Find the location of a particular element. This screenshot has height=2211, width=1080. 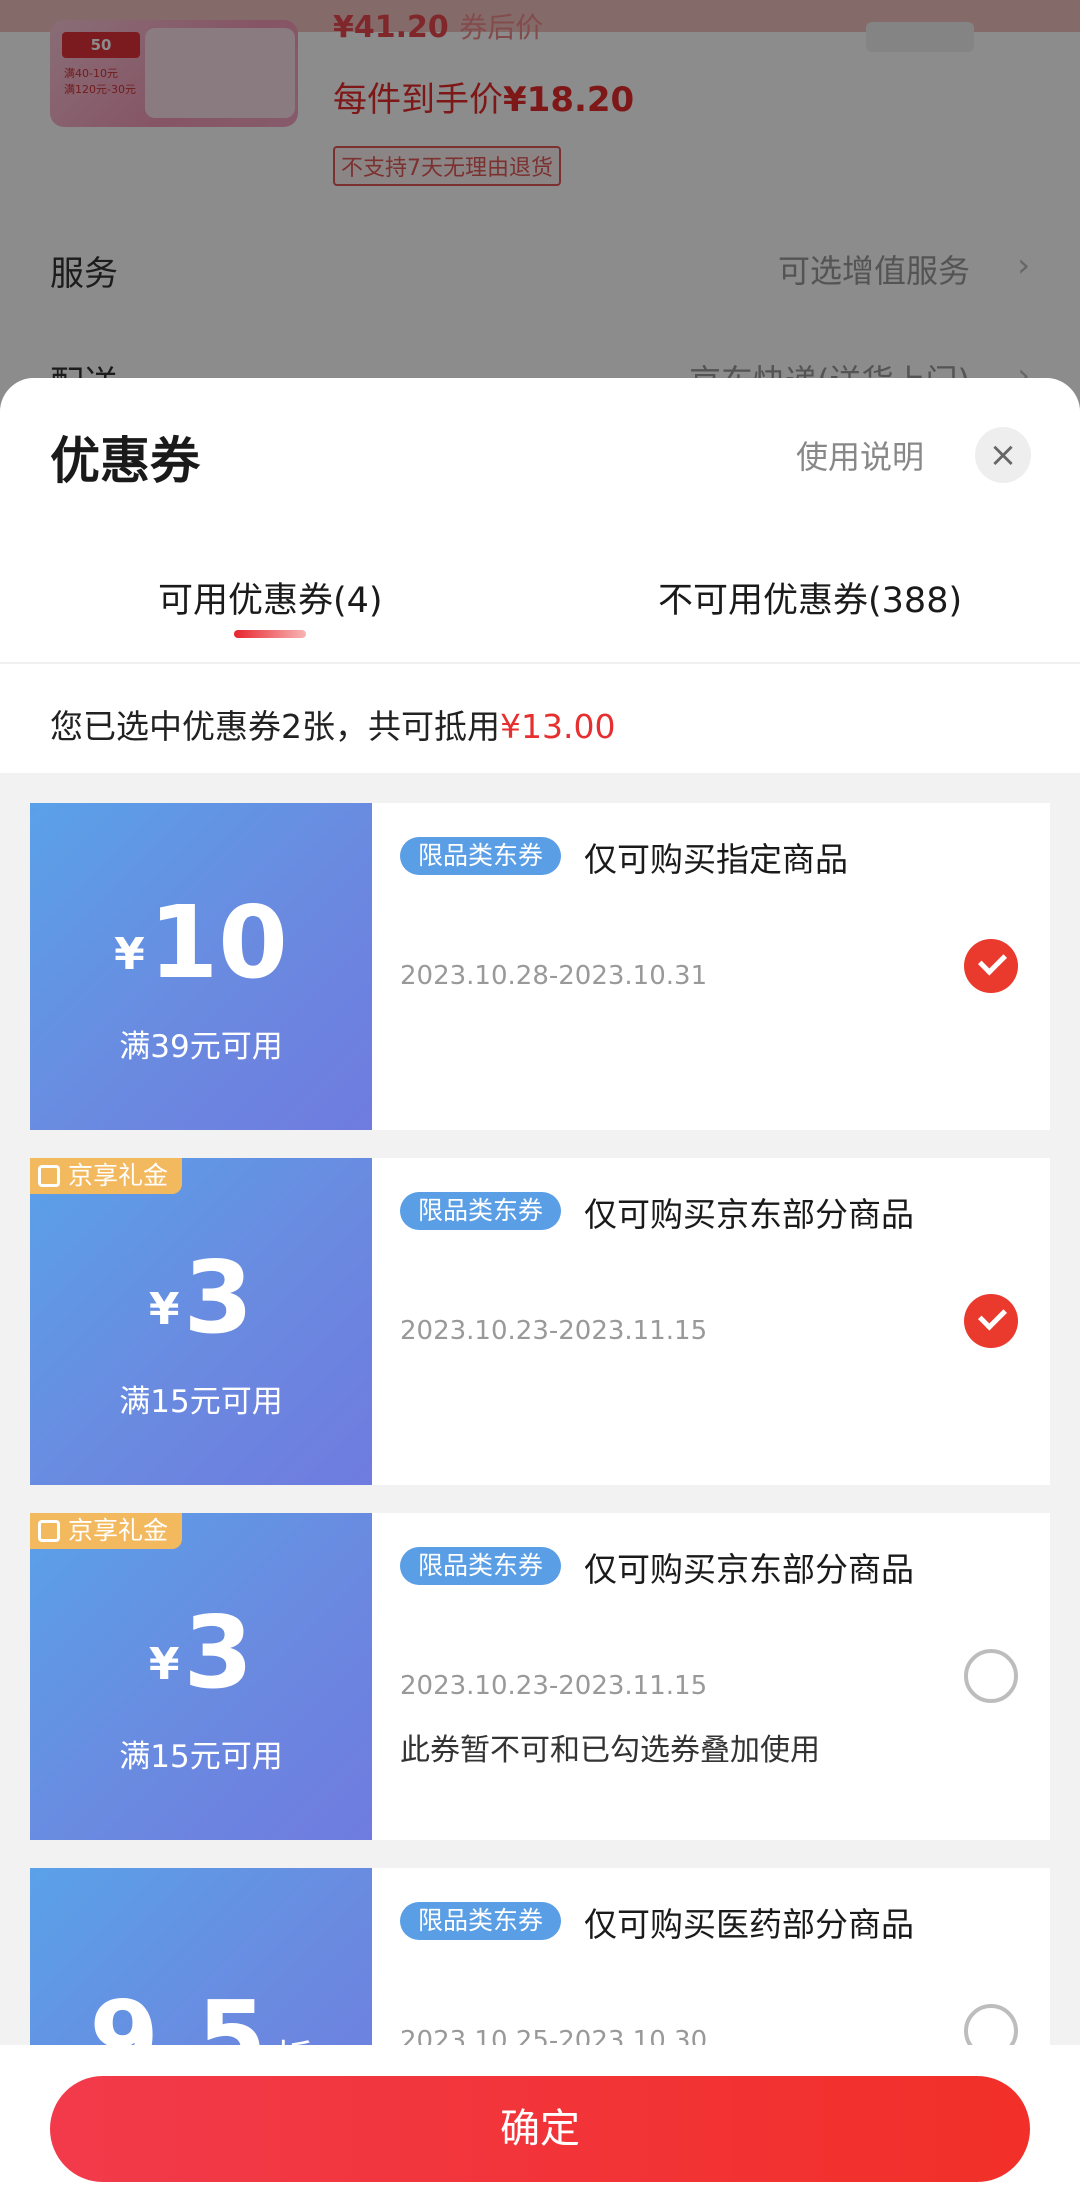

close-icon: × is located at coordinates (1003, 455).